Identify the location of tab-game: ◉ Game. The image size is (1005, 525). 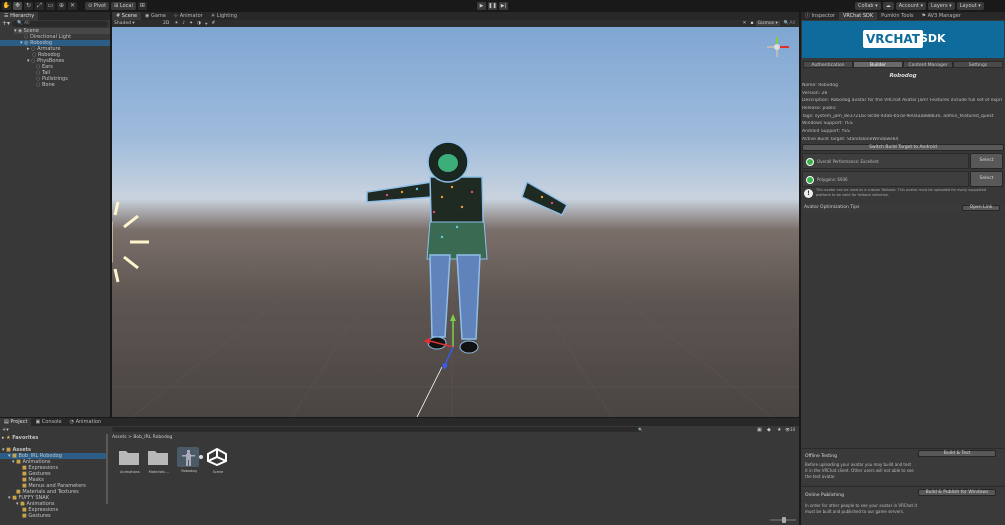
(155, 16).